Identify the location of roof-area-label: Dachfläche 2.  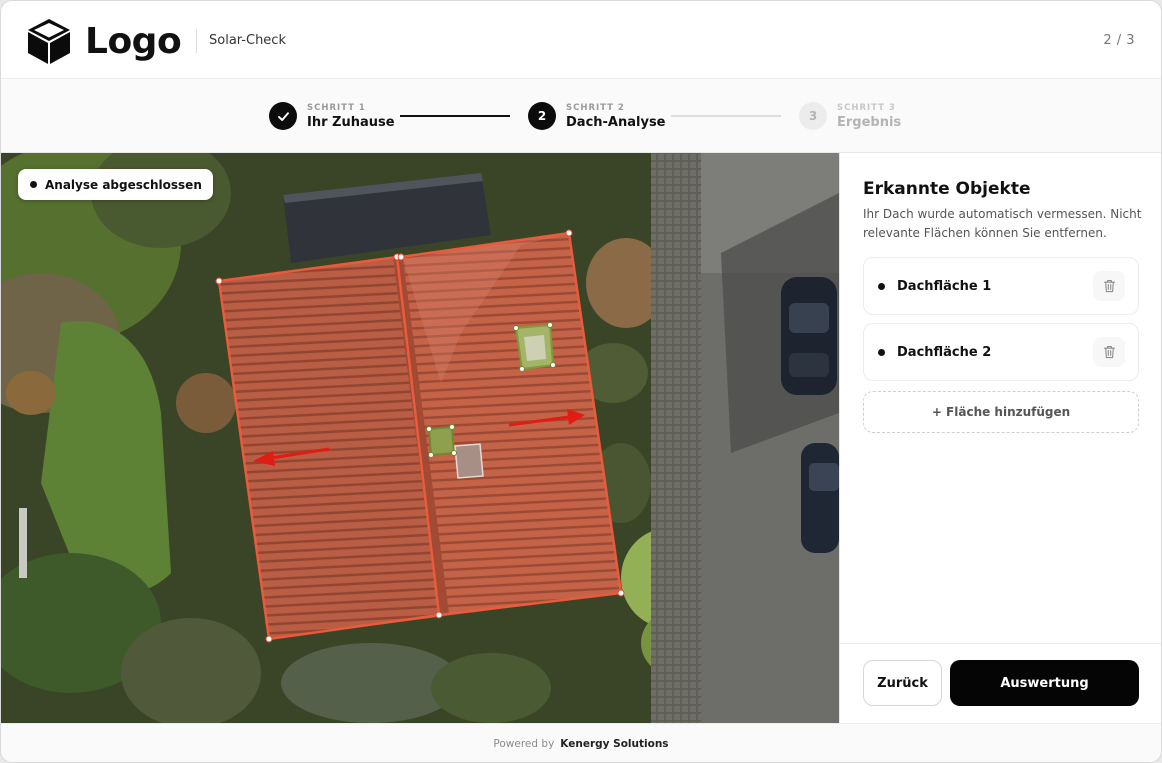
(944, 352).